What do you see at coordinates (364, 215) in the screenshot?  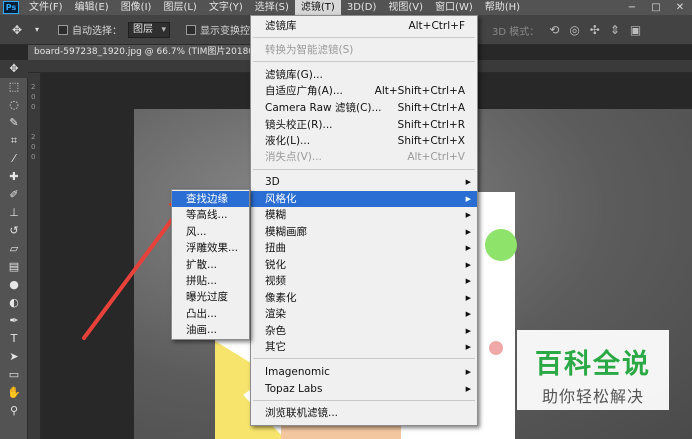 I see `menu-item-blur: 模糊 ▶` at bounding box center [364, 215].